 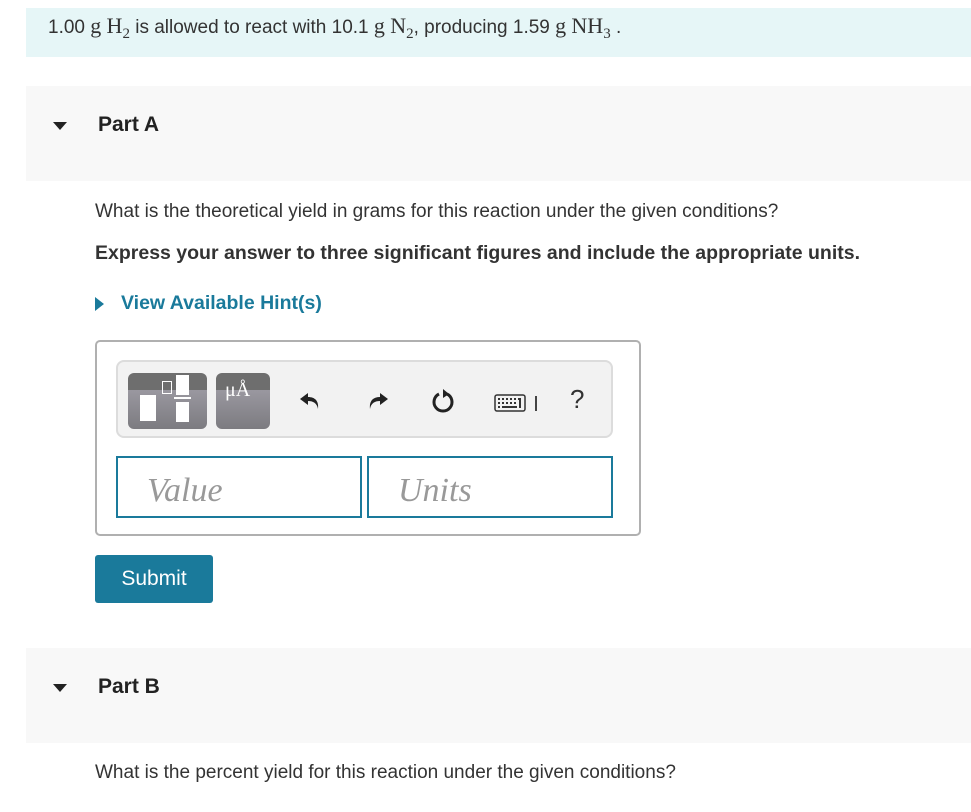 I want to click on template-denominator-box, so click(x=182, y=412).